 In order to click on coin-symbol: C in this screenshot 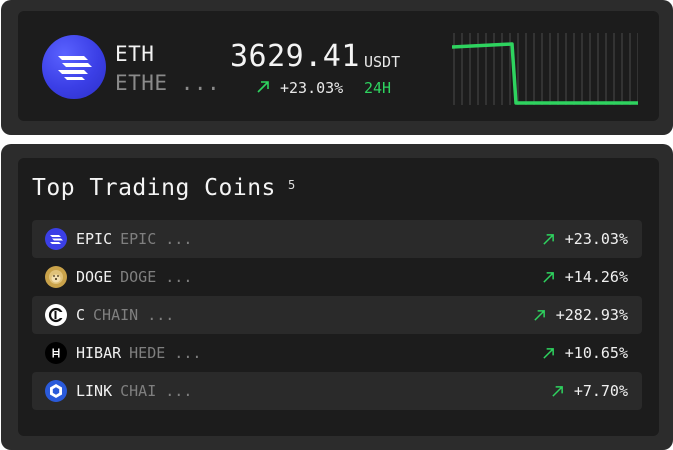, I will do `click(81, 315)`.